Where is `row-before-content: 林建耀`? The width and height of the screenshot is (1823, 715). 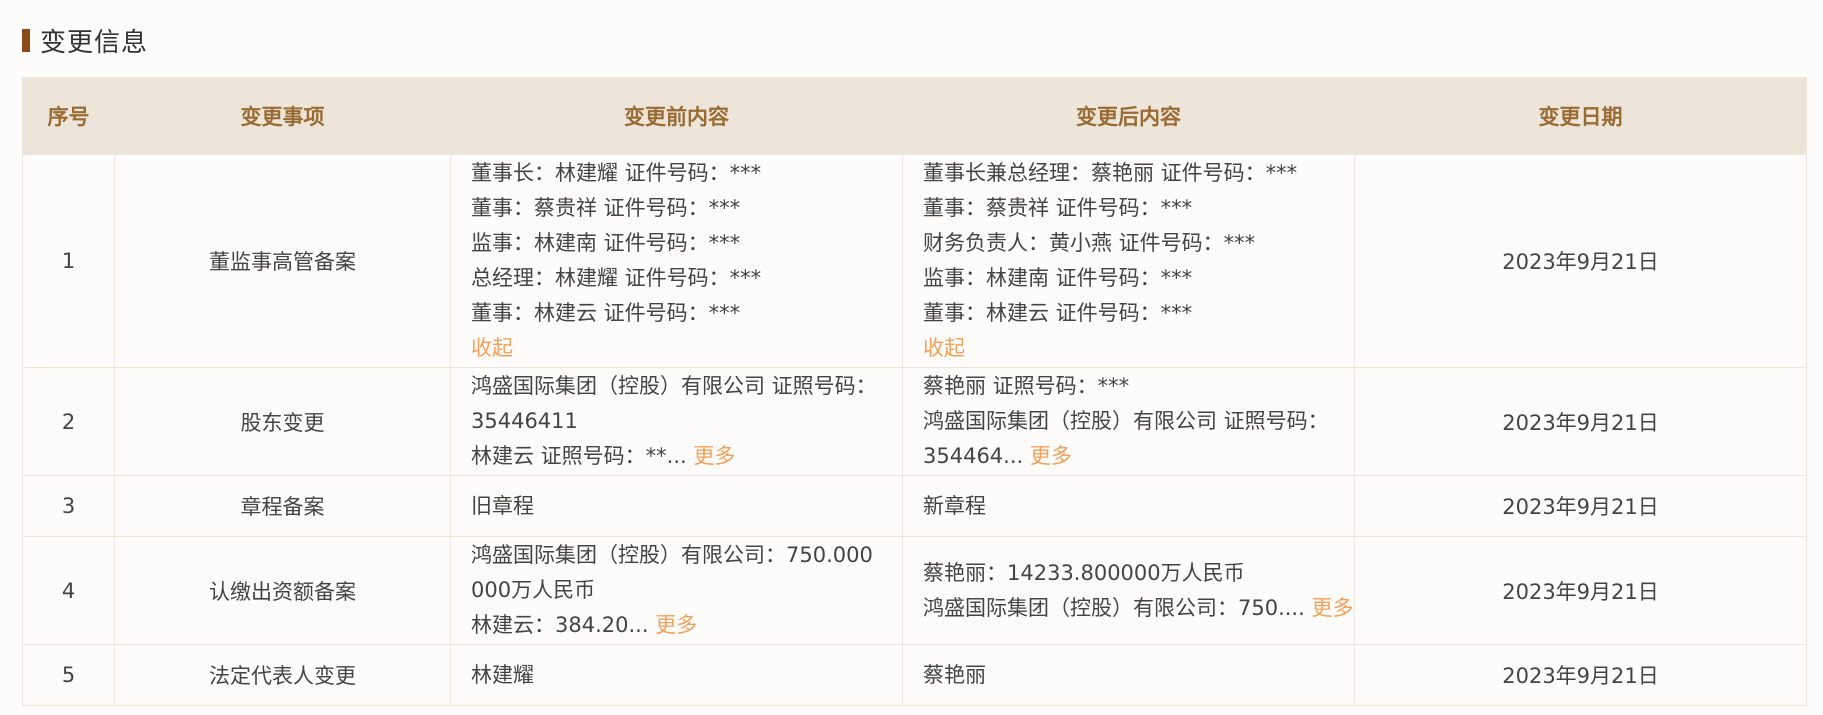
row-before-content: 林建耀 is located at coordinates (676, 675).